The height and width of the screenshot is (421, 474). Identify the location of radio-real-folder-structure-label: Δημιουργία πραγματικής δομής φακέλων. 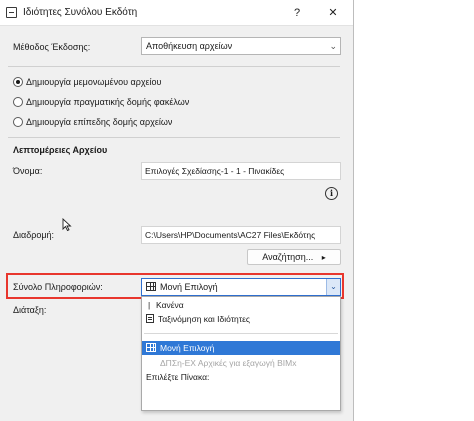
(107, 102).